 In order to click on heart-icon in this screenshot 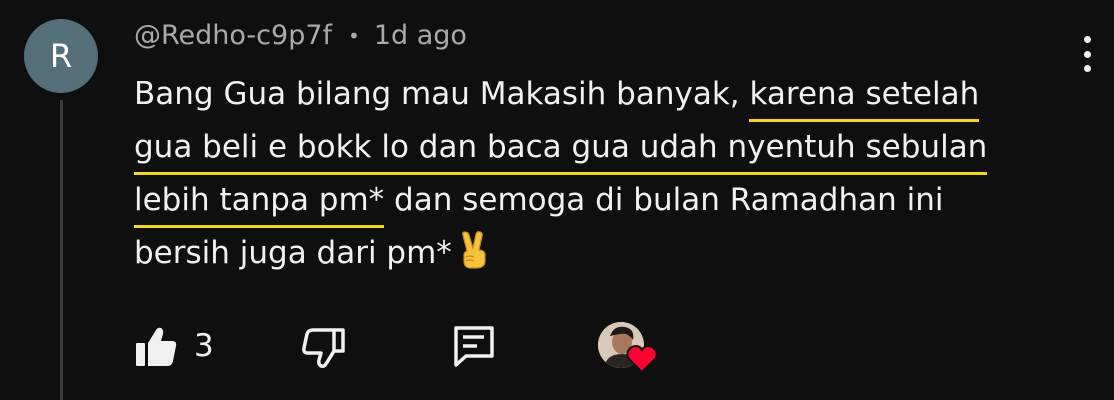, I will do `click(642, 359)`.